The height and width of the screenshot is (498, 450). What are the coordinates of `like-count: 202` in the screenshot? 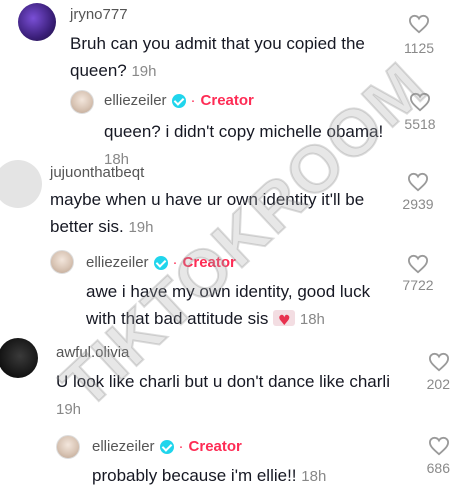 It's located at (438, 384).